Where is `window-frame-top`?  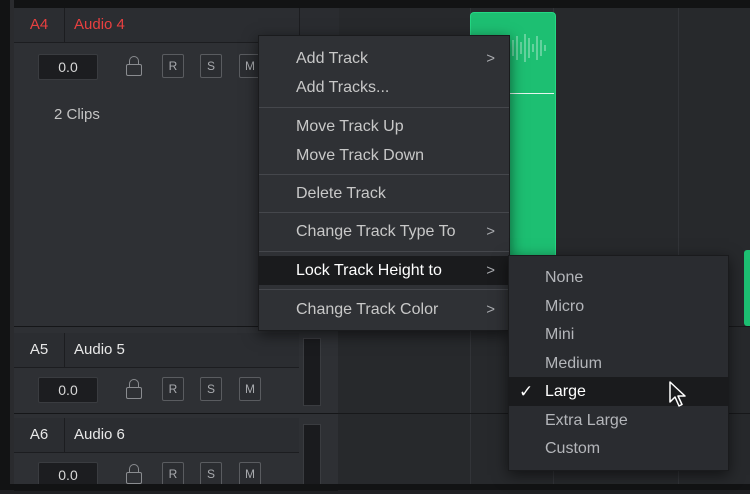 window-frame-top is located at coordinates (375, 4).